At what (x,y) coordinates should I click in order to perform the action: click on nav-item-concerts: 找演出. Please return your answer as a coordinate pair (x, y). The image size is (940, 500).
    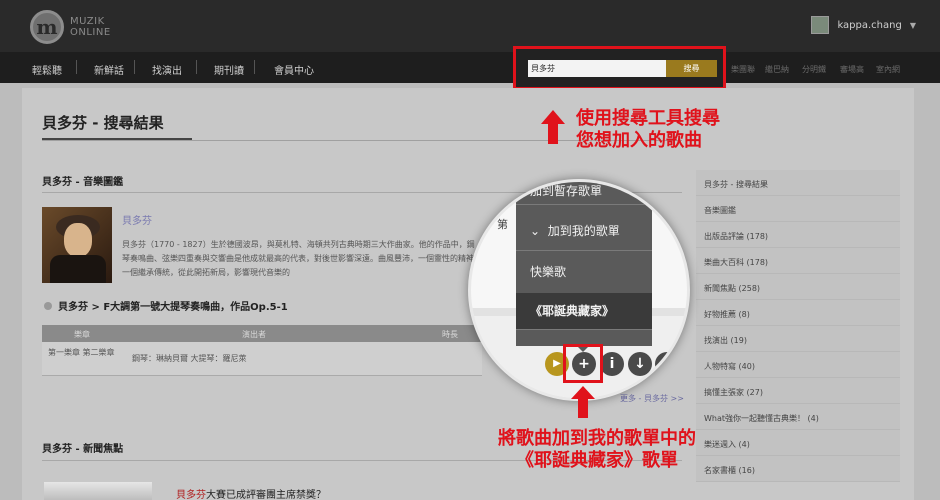
    Looking at the image, I should click on (167, 69).